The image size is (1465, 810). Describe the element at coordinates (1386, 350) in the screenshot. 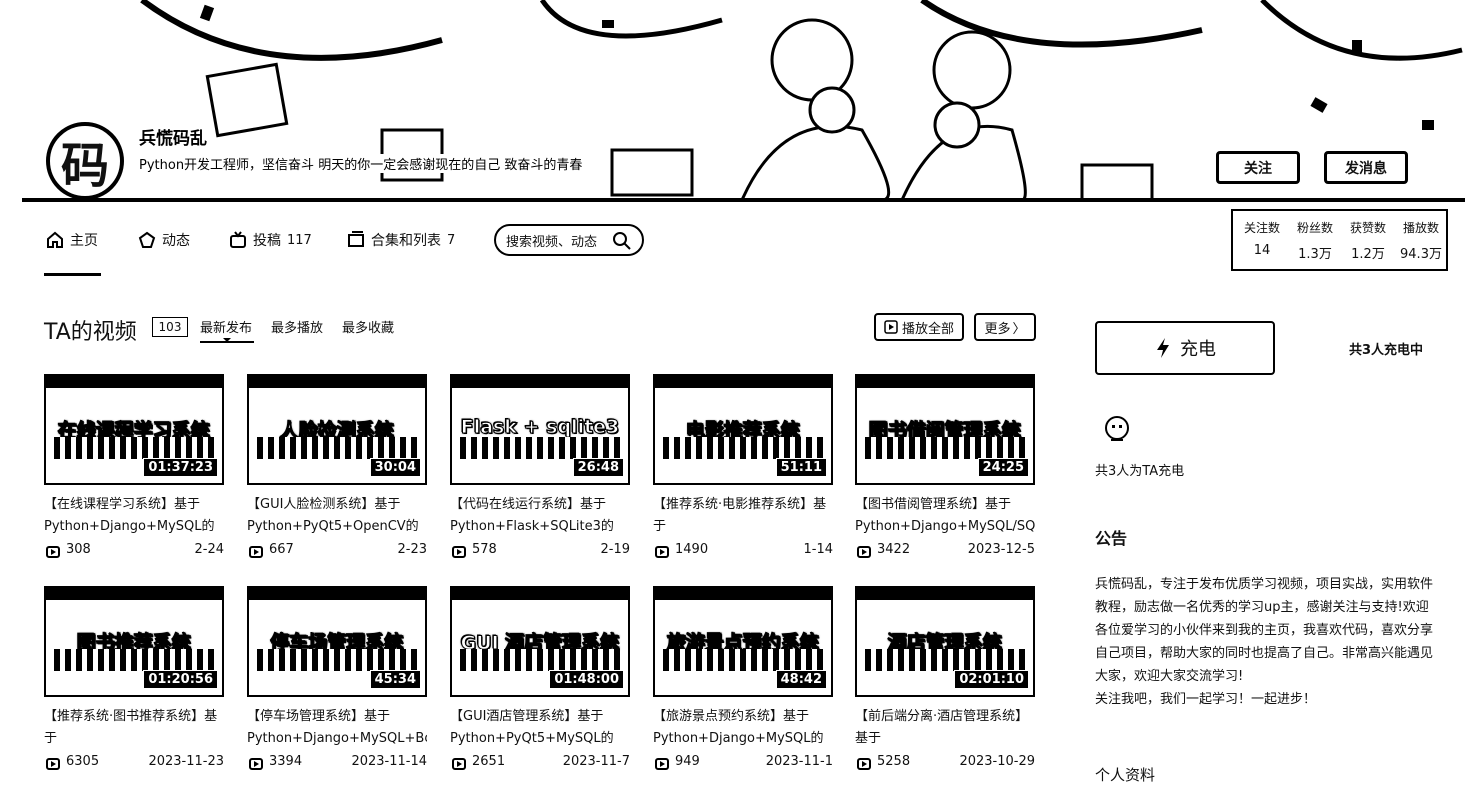

I see `charge-count: 共3人充电中` at that location.